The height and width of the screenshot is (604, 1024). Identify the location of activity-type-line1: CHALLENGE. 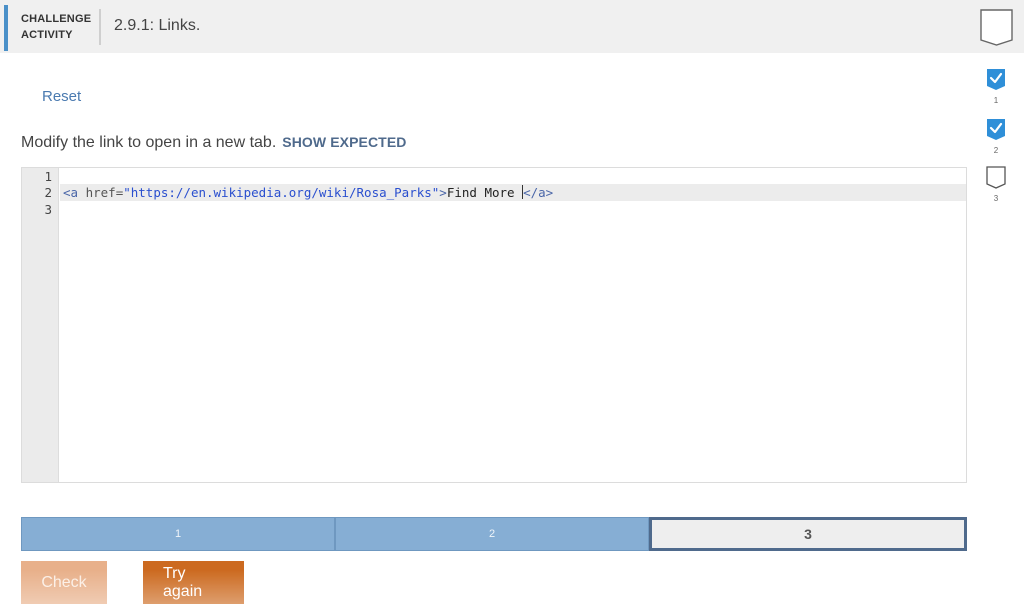
(56, 19).